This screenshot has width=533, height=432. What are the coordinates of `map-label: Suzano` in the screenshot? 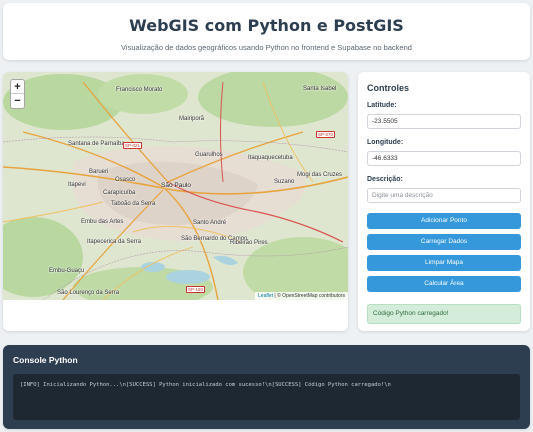 It's located at (284, 182).